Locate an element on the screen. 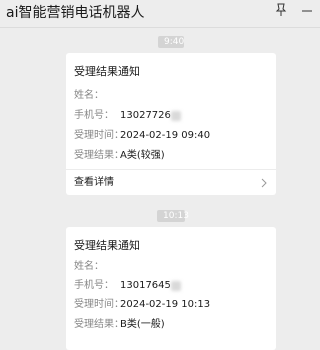 The width and height of the screenshot is (320, 350). timestamp: 9:40 is located at coordinates (171, 42).